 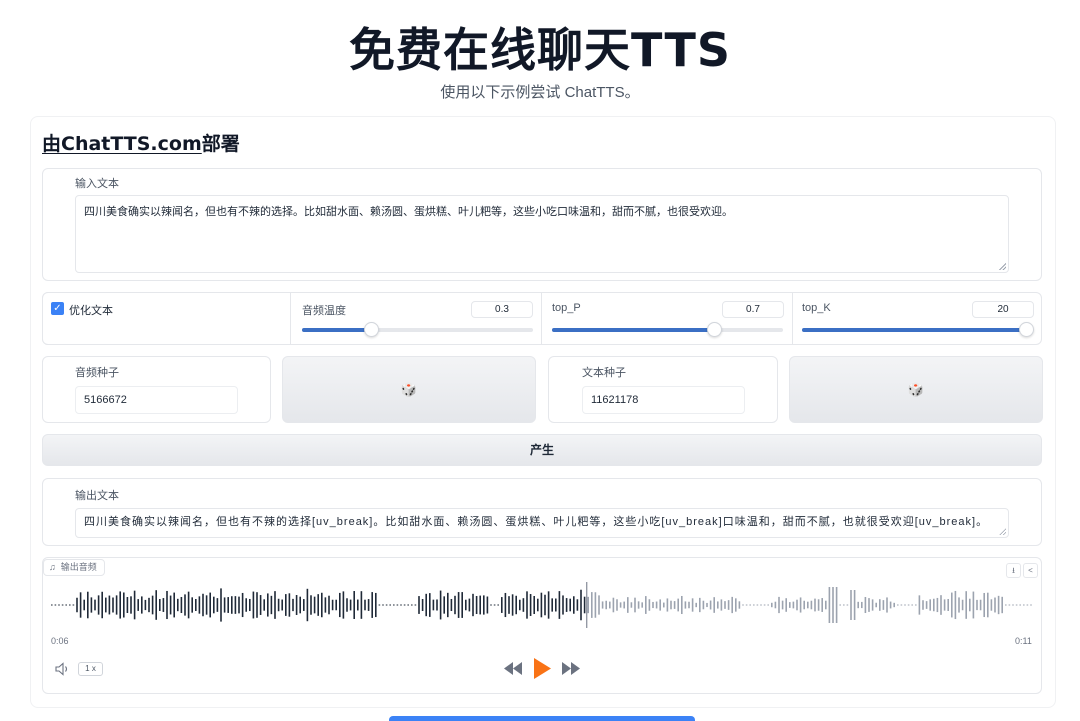 I want to click on top-k-slider-thumb, so click(x=1026, y=329).